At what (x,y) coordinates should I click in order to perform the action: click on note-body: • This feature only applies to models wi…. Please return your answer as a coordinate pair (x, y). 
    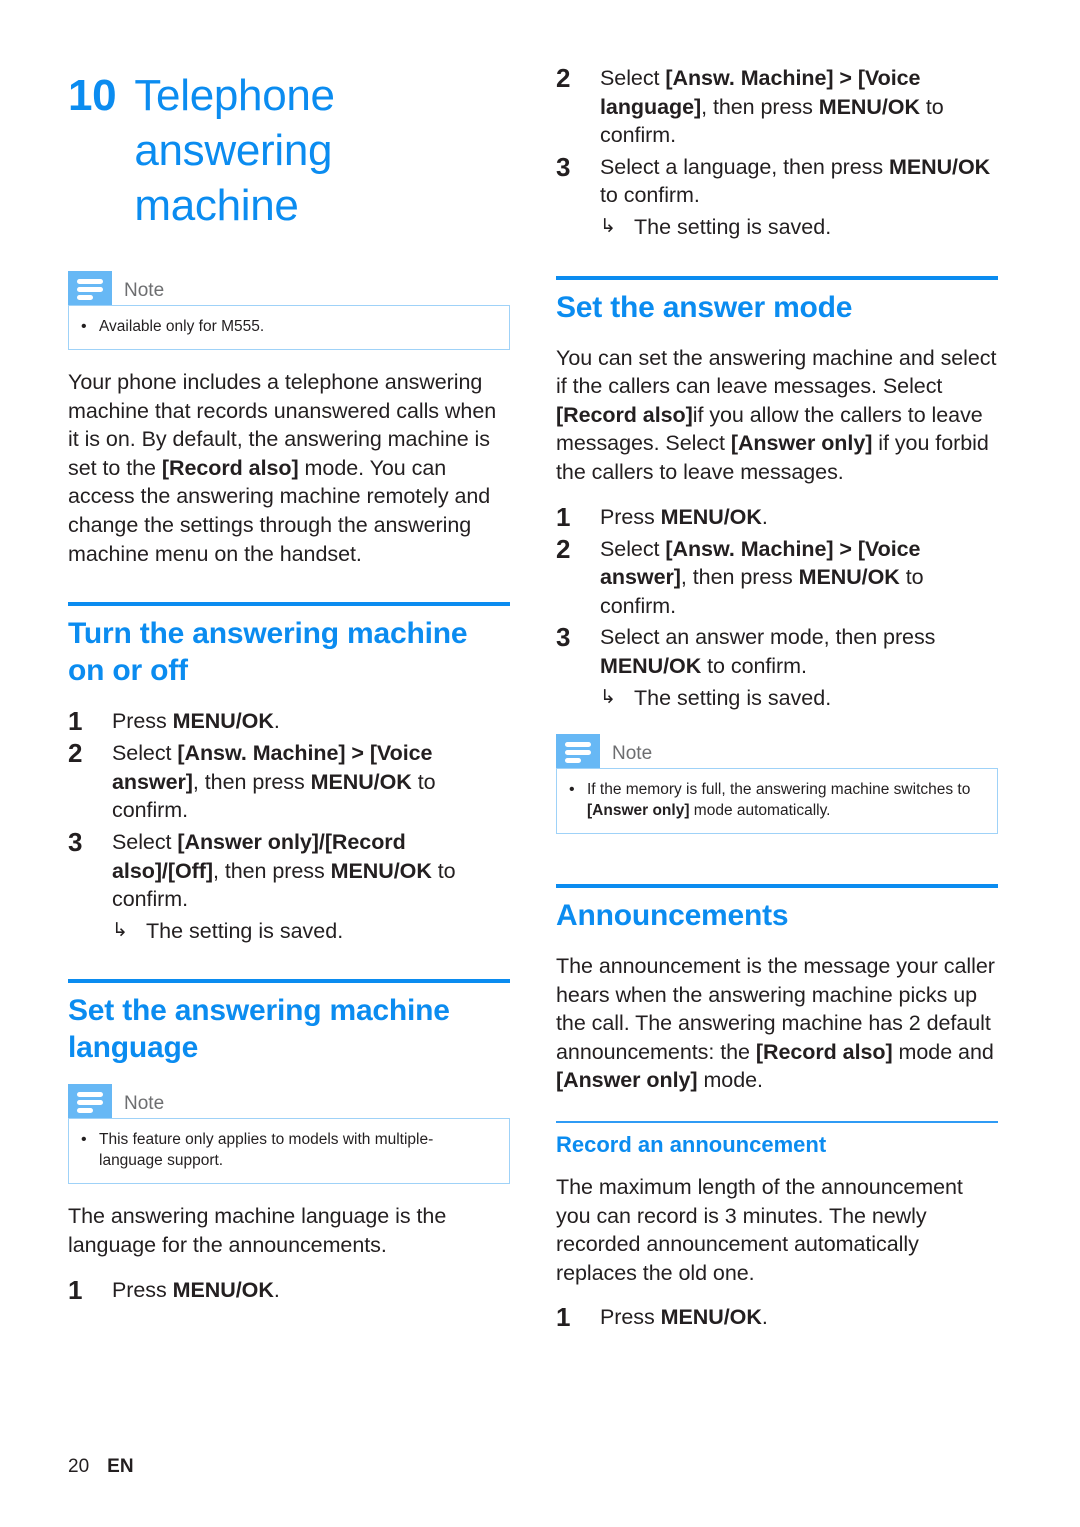
    Looking at the image, I should click on (289, 1151).